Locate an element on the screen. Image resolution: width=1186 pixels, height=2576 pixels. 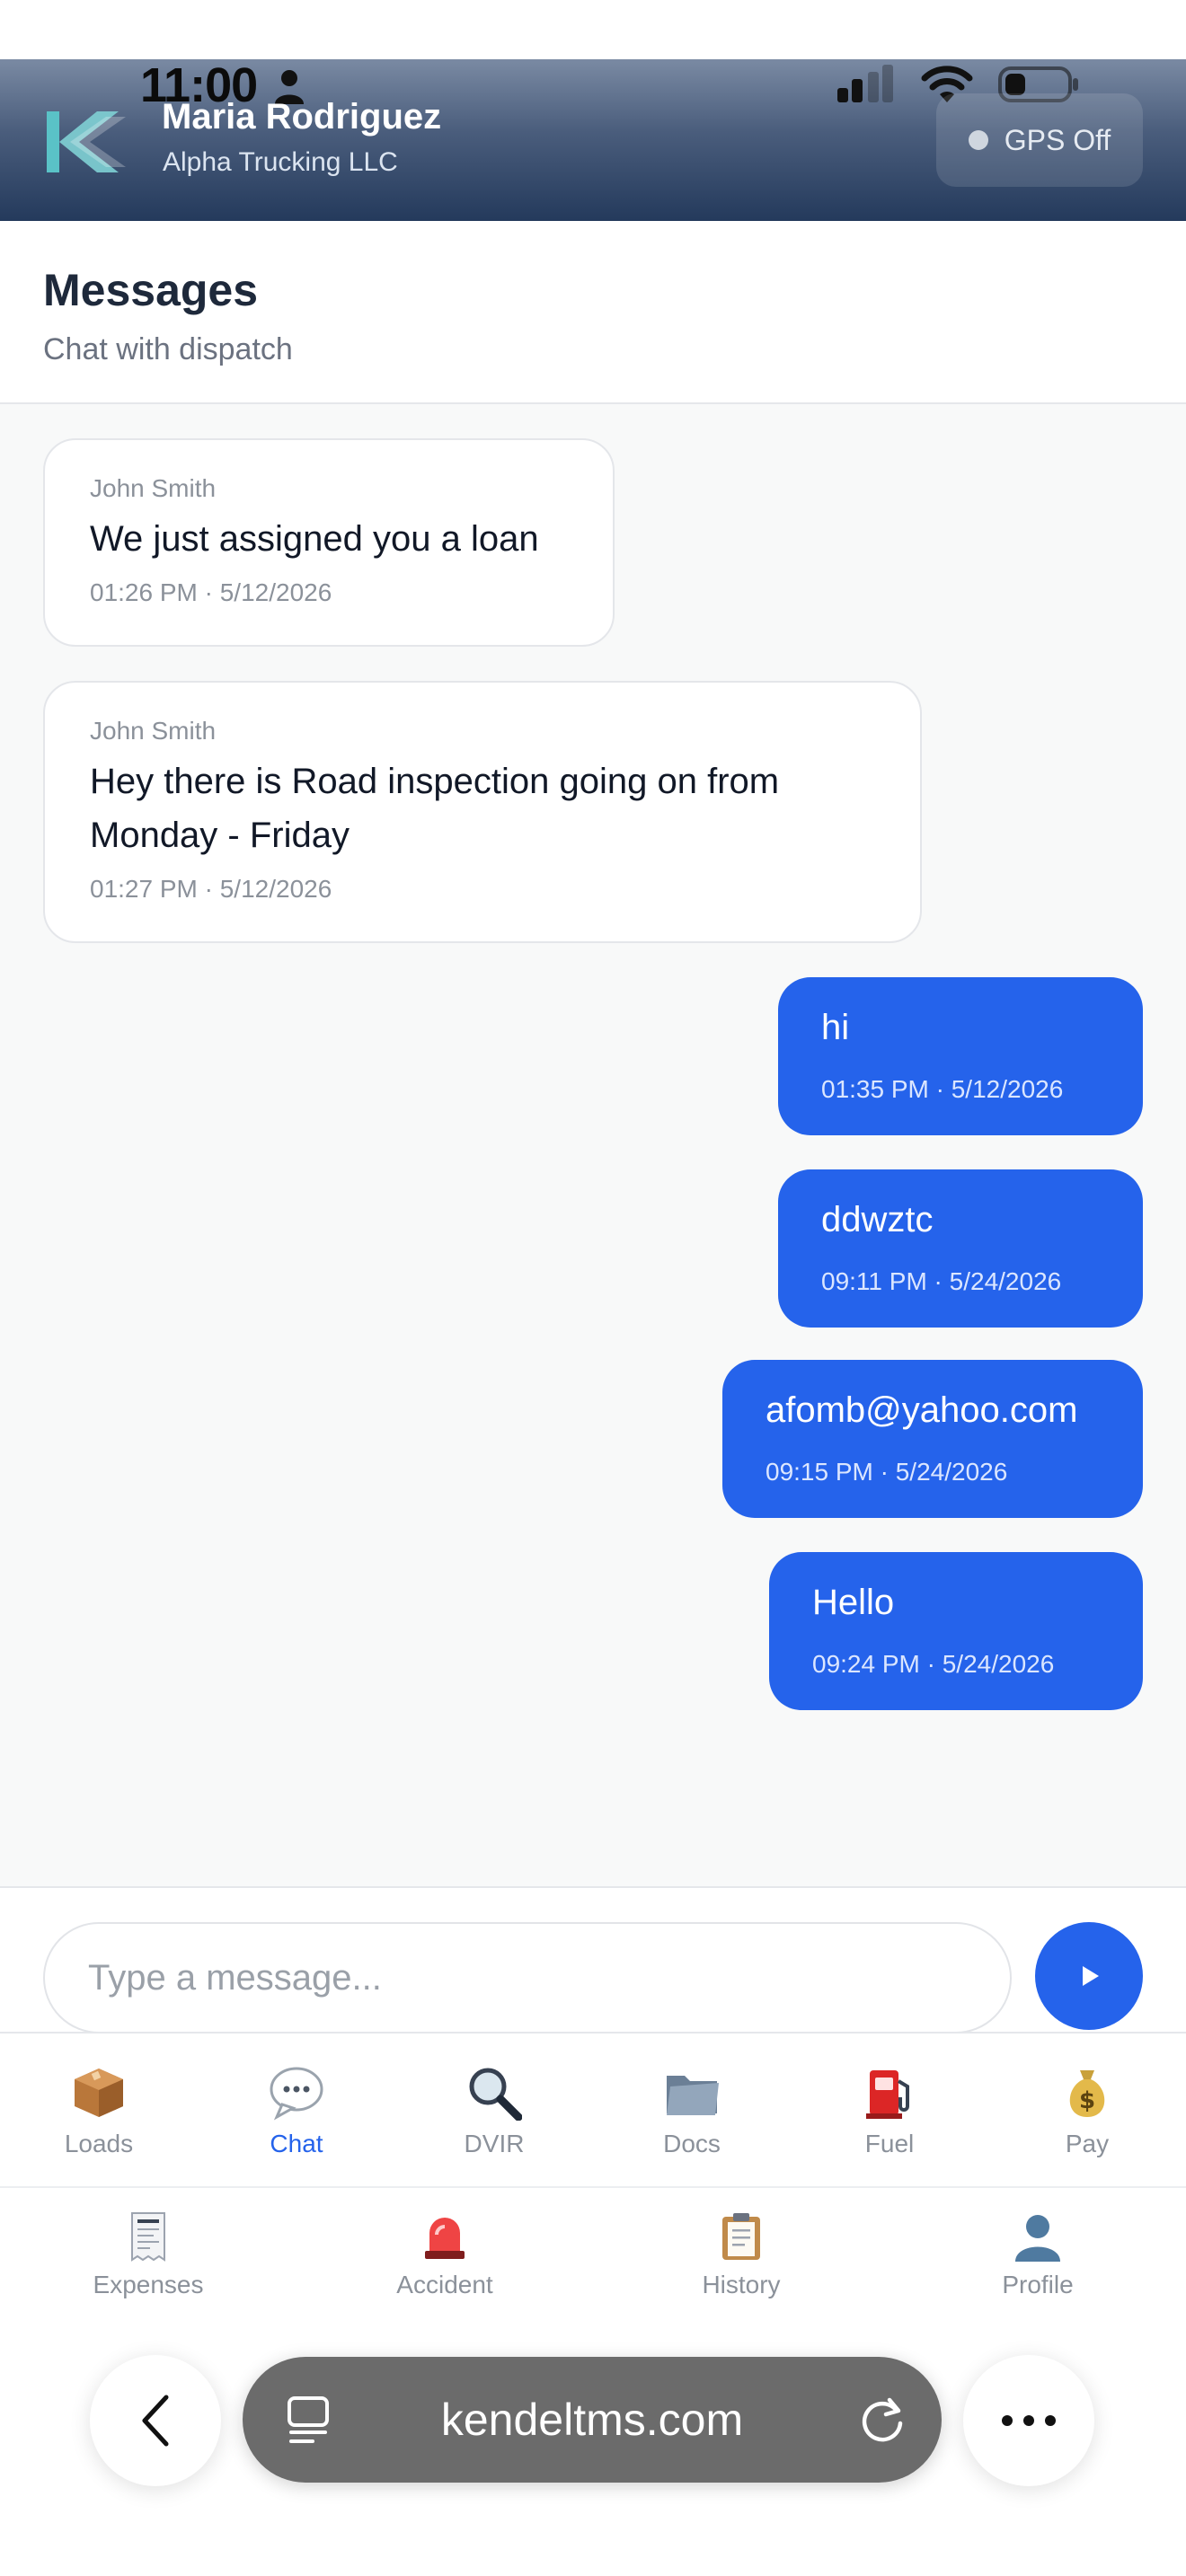
message-outgoing: Hello 09:24 PM · 5/24/2026 is located at coordinates (956, 1631).